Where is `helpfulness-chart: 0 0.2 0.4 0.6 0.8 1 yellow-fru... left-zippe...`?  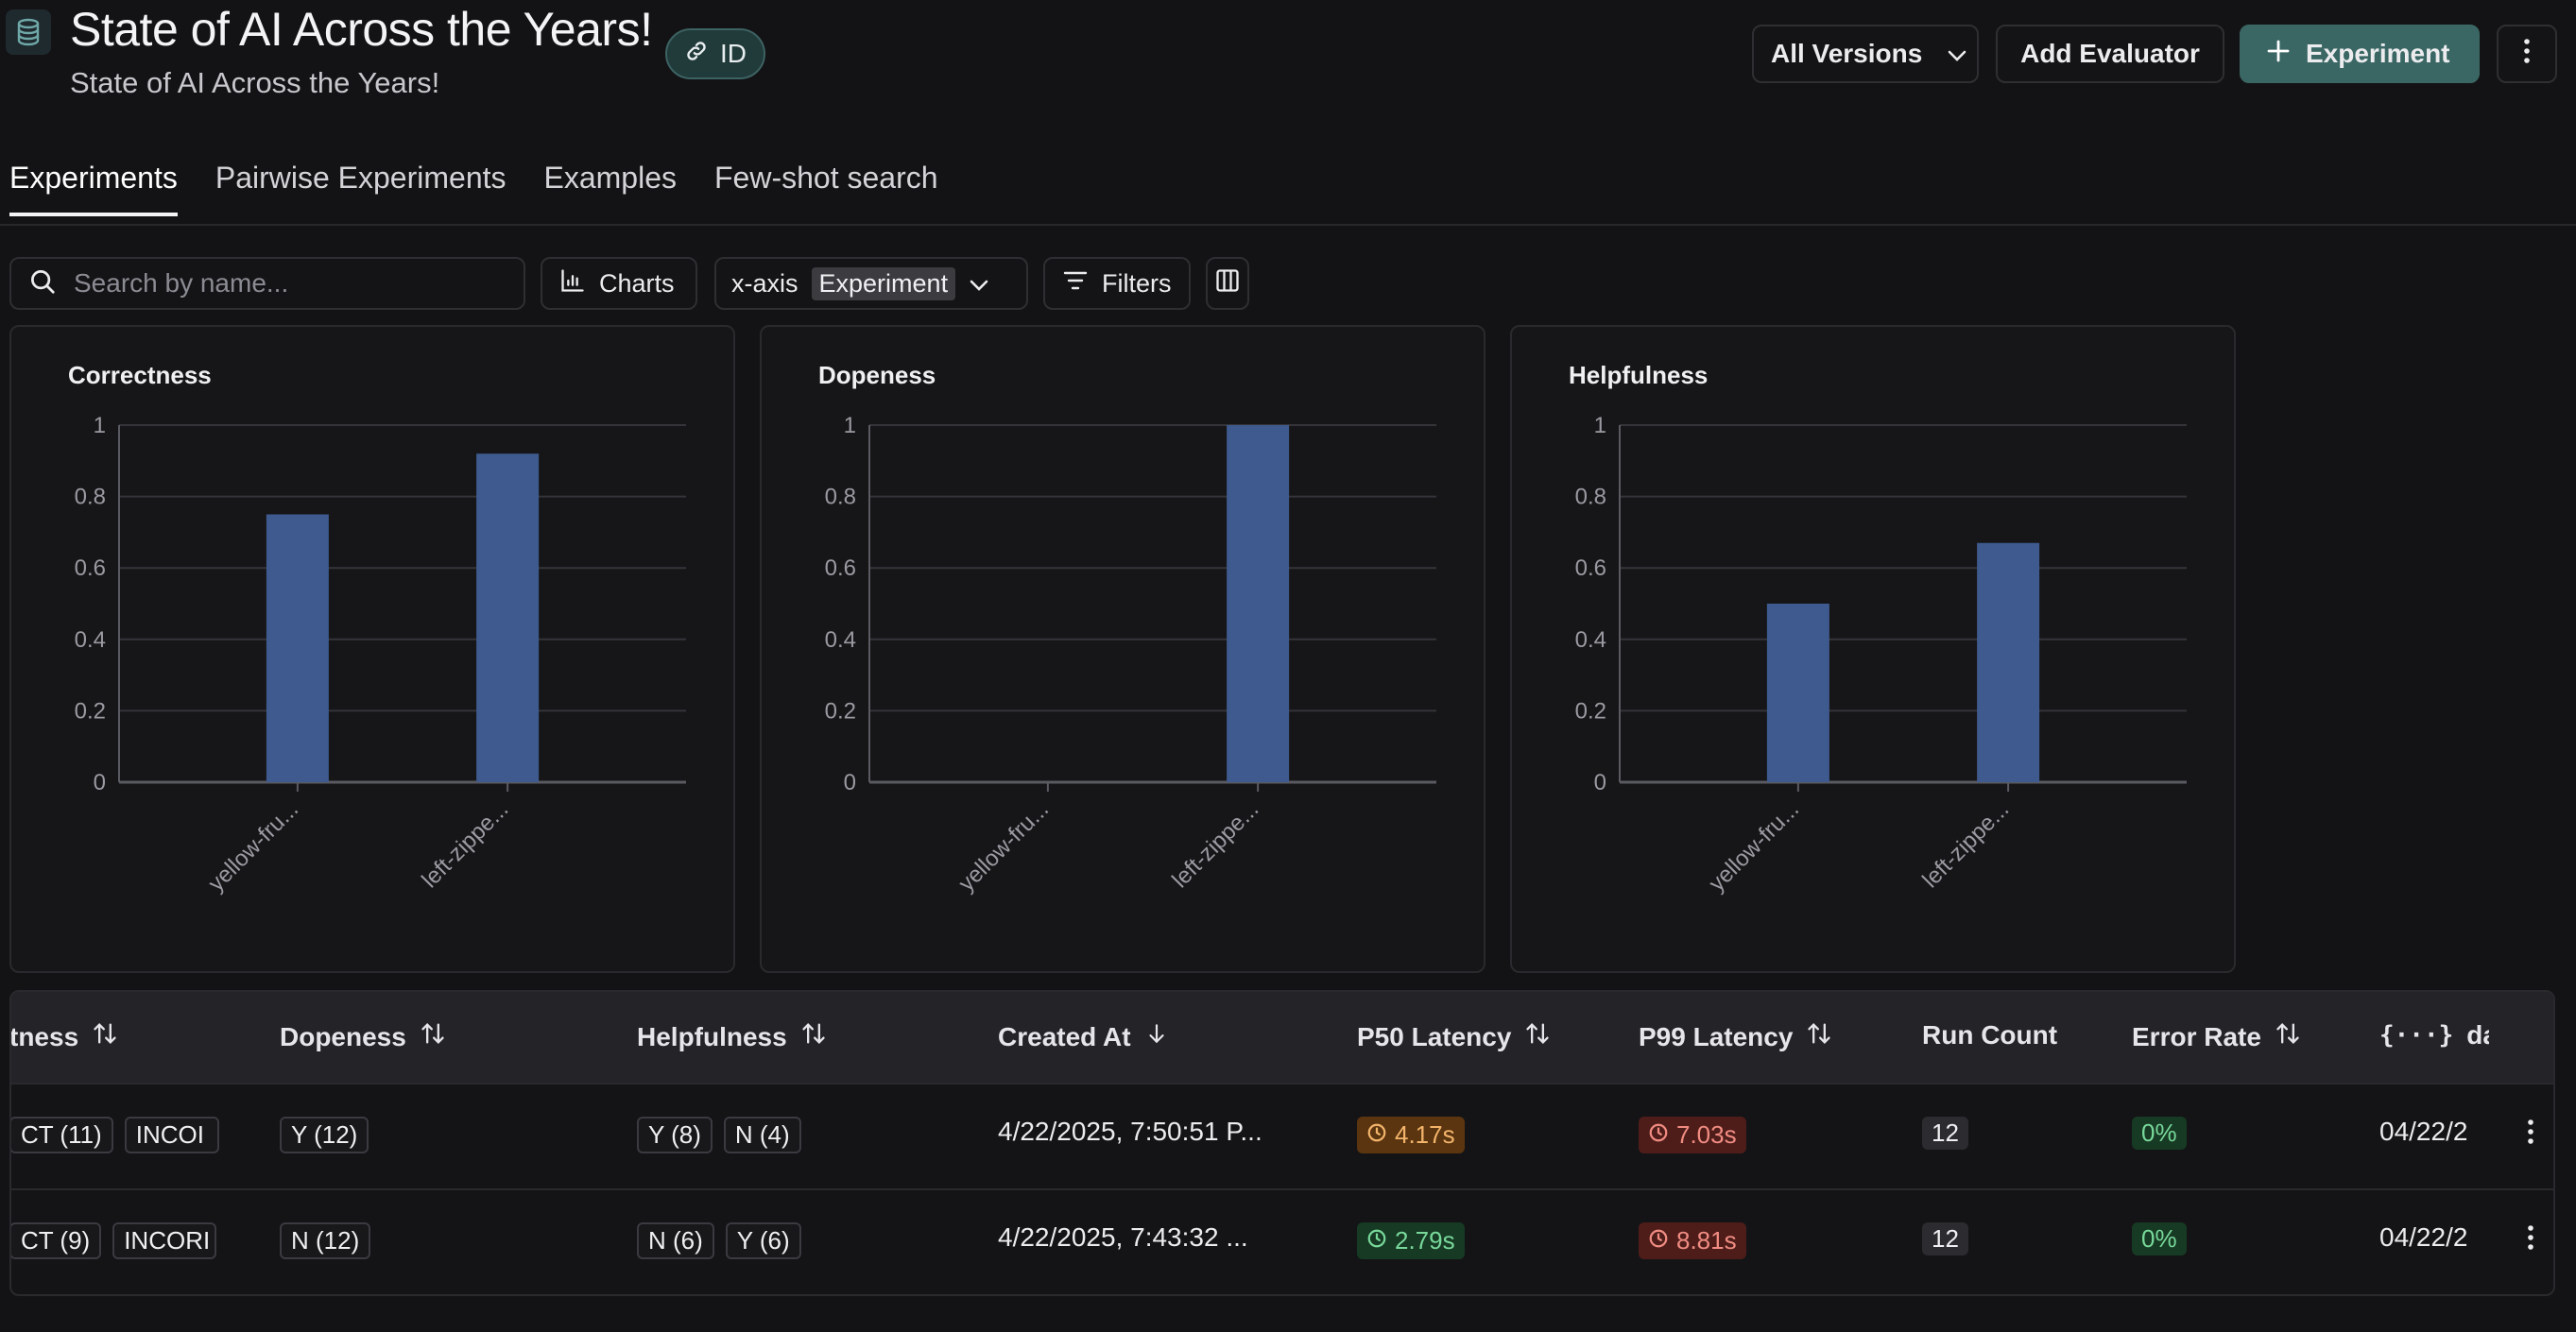 helpfulness-chart: 0 0.2 0.4 0.6 0.8 1 yellow-fru... left-zippe... is located at coordinates (1881, 655).